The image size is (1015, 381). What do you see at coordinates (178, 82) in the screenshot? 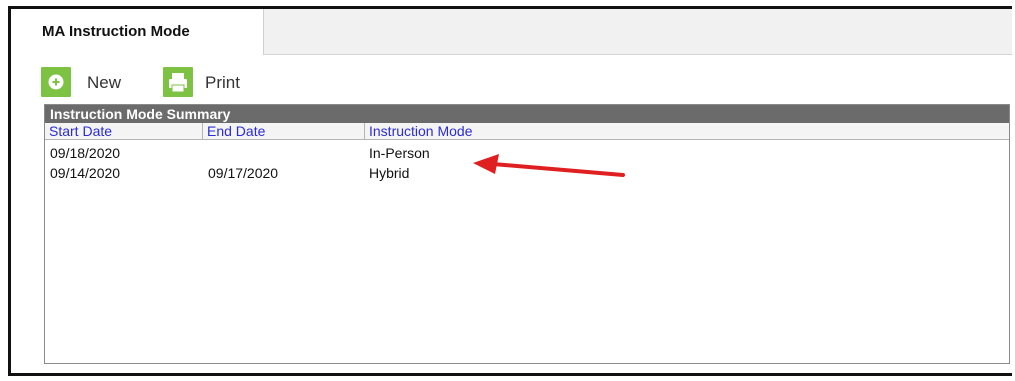
I see `printer-icon` at bounding box center [178, 82].